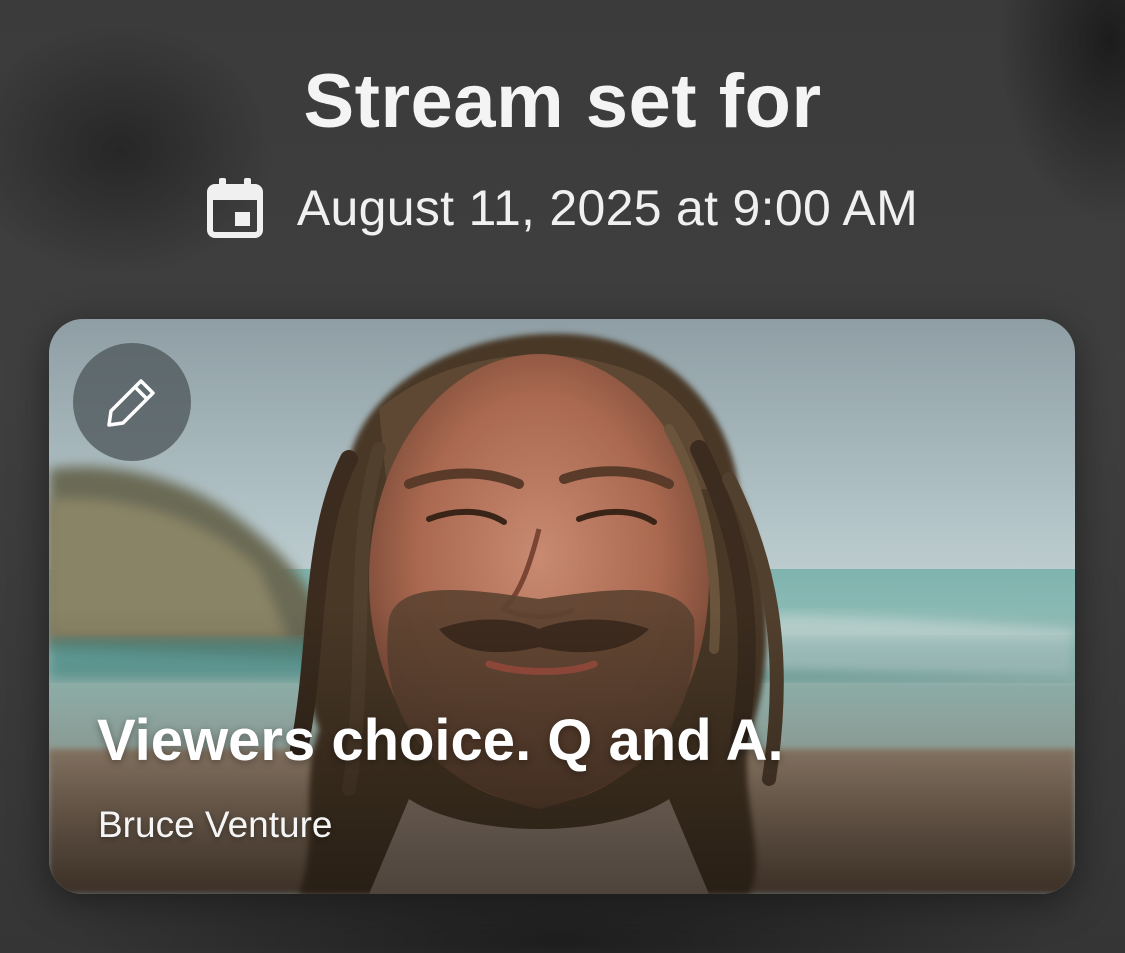  What do you see at coordinates (440, 740) in the screenshot?
I see `stream-title: Viewers choice. Q and A.` at bounding box center [440, 740].